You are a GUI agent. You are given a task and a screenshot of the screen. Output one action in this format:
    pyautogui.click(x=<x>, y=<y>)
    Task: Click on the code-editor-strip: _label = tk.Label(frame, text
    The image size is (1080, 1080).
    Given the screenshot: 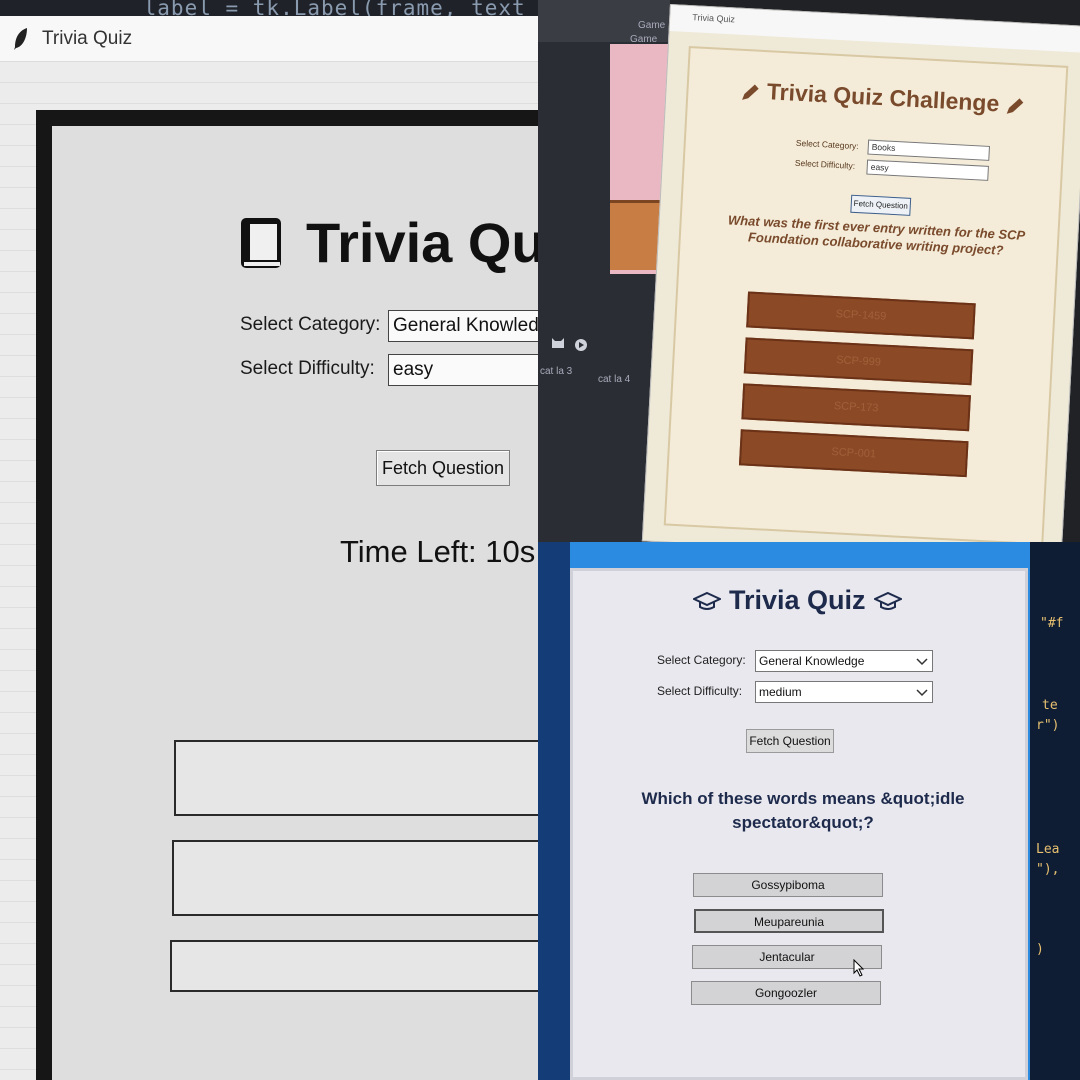 What is the action you would take?
    pyautogui.click(x=269, y=8)
    